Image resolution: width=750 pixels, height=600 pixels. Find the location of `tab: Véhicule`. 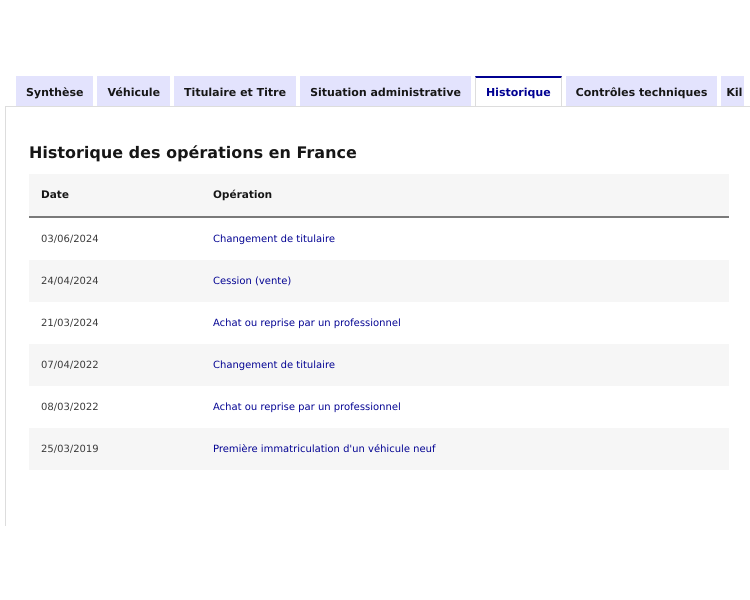

tab: Véhicule is located at coordinates (133, 91).